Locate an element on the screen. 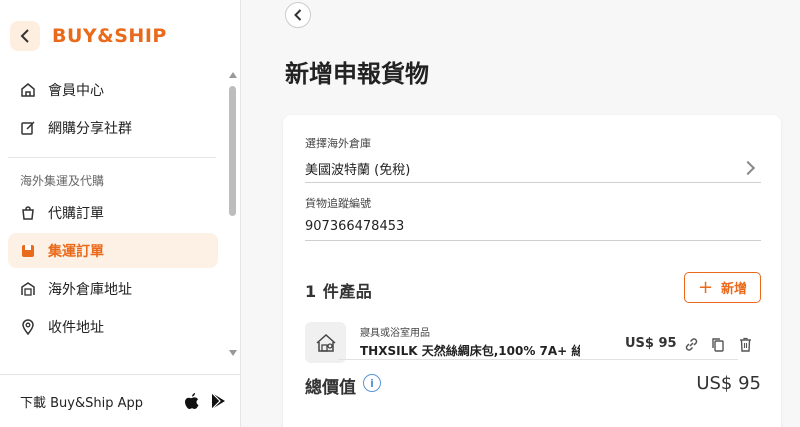  sidebar-scrollbar is located at coordinates (233, 215).